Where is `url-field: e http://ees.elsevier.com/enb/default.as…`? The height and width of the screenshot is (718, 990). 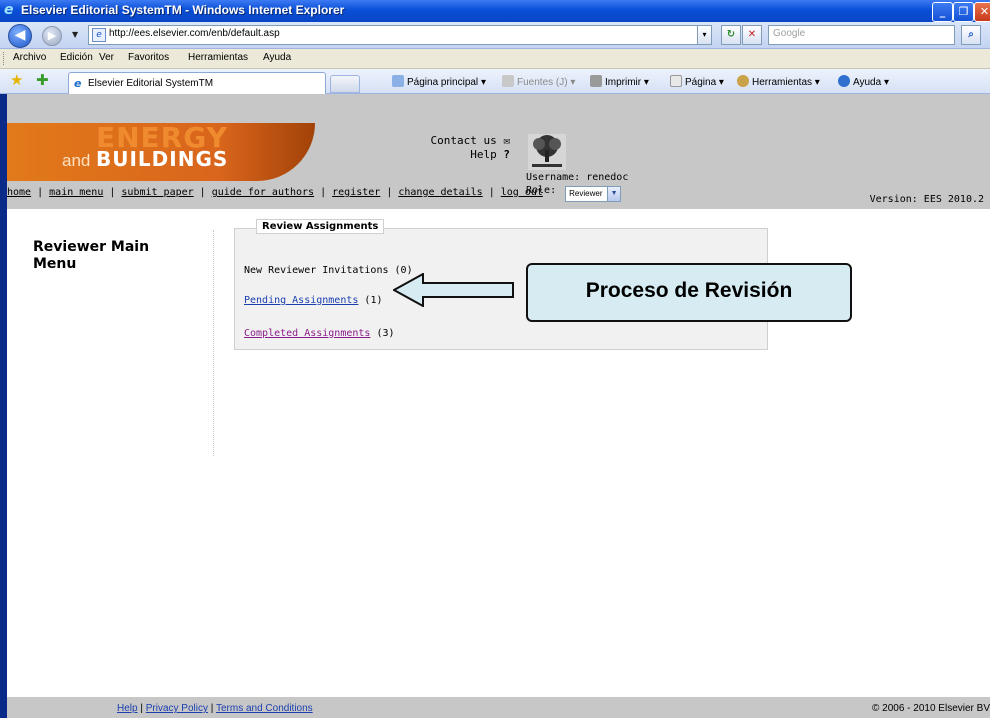 url-field: e http://ees.elsevier.com/enb/default.as… is located at coordinates (399, 35).